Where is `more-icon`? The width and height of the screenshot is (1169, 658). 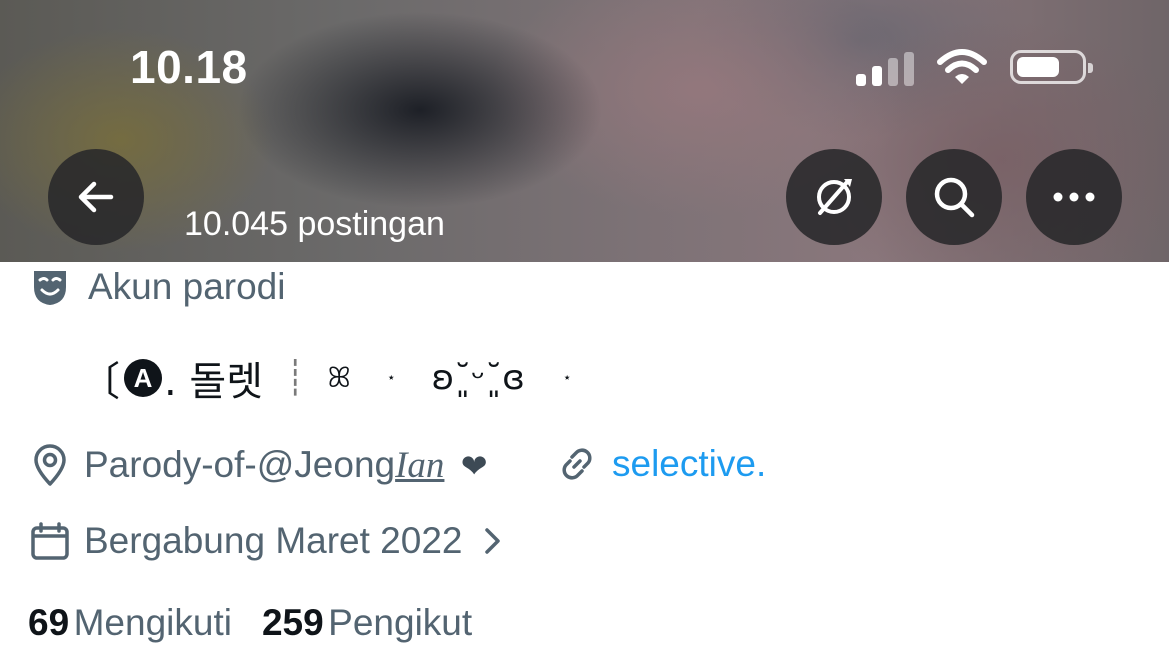 more-icon is located at coordinates (1074, 197).